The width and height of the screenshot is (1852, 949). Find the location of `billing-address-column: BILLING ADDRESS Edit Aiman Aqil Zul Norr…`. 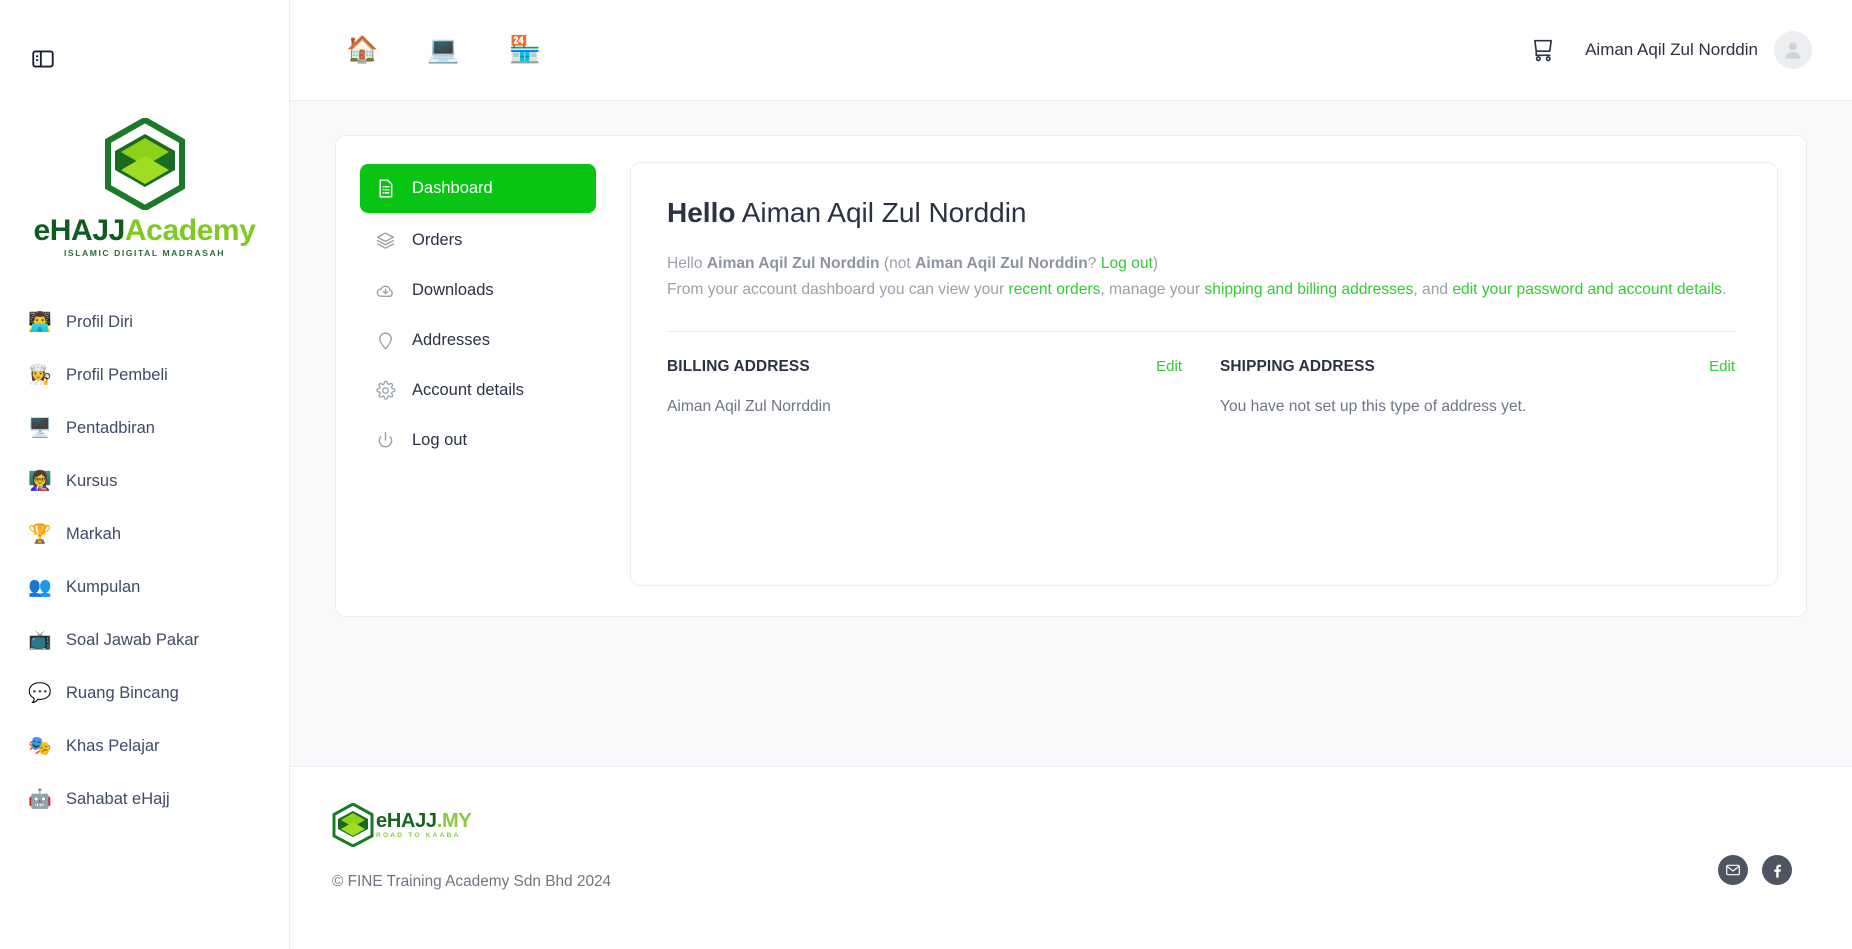

billing-address-column: BILLING ADDRESS Edit Aiman Aqil Zul Norr… is located at coordinates (943, 387).